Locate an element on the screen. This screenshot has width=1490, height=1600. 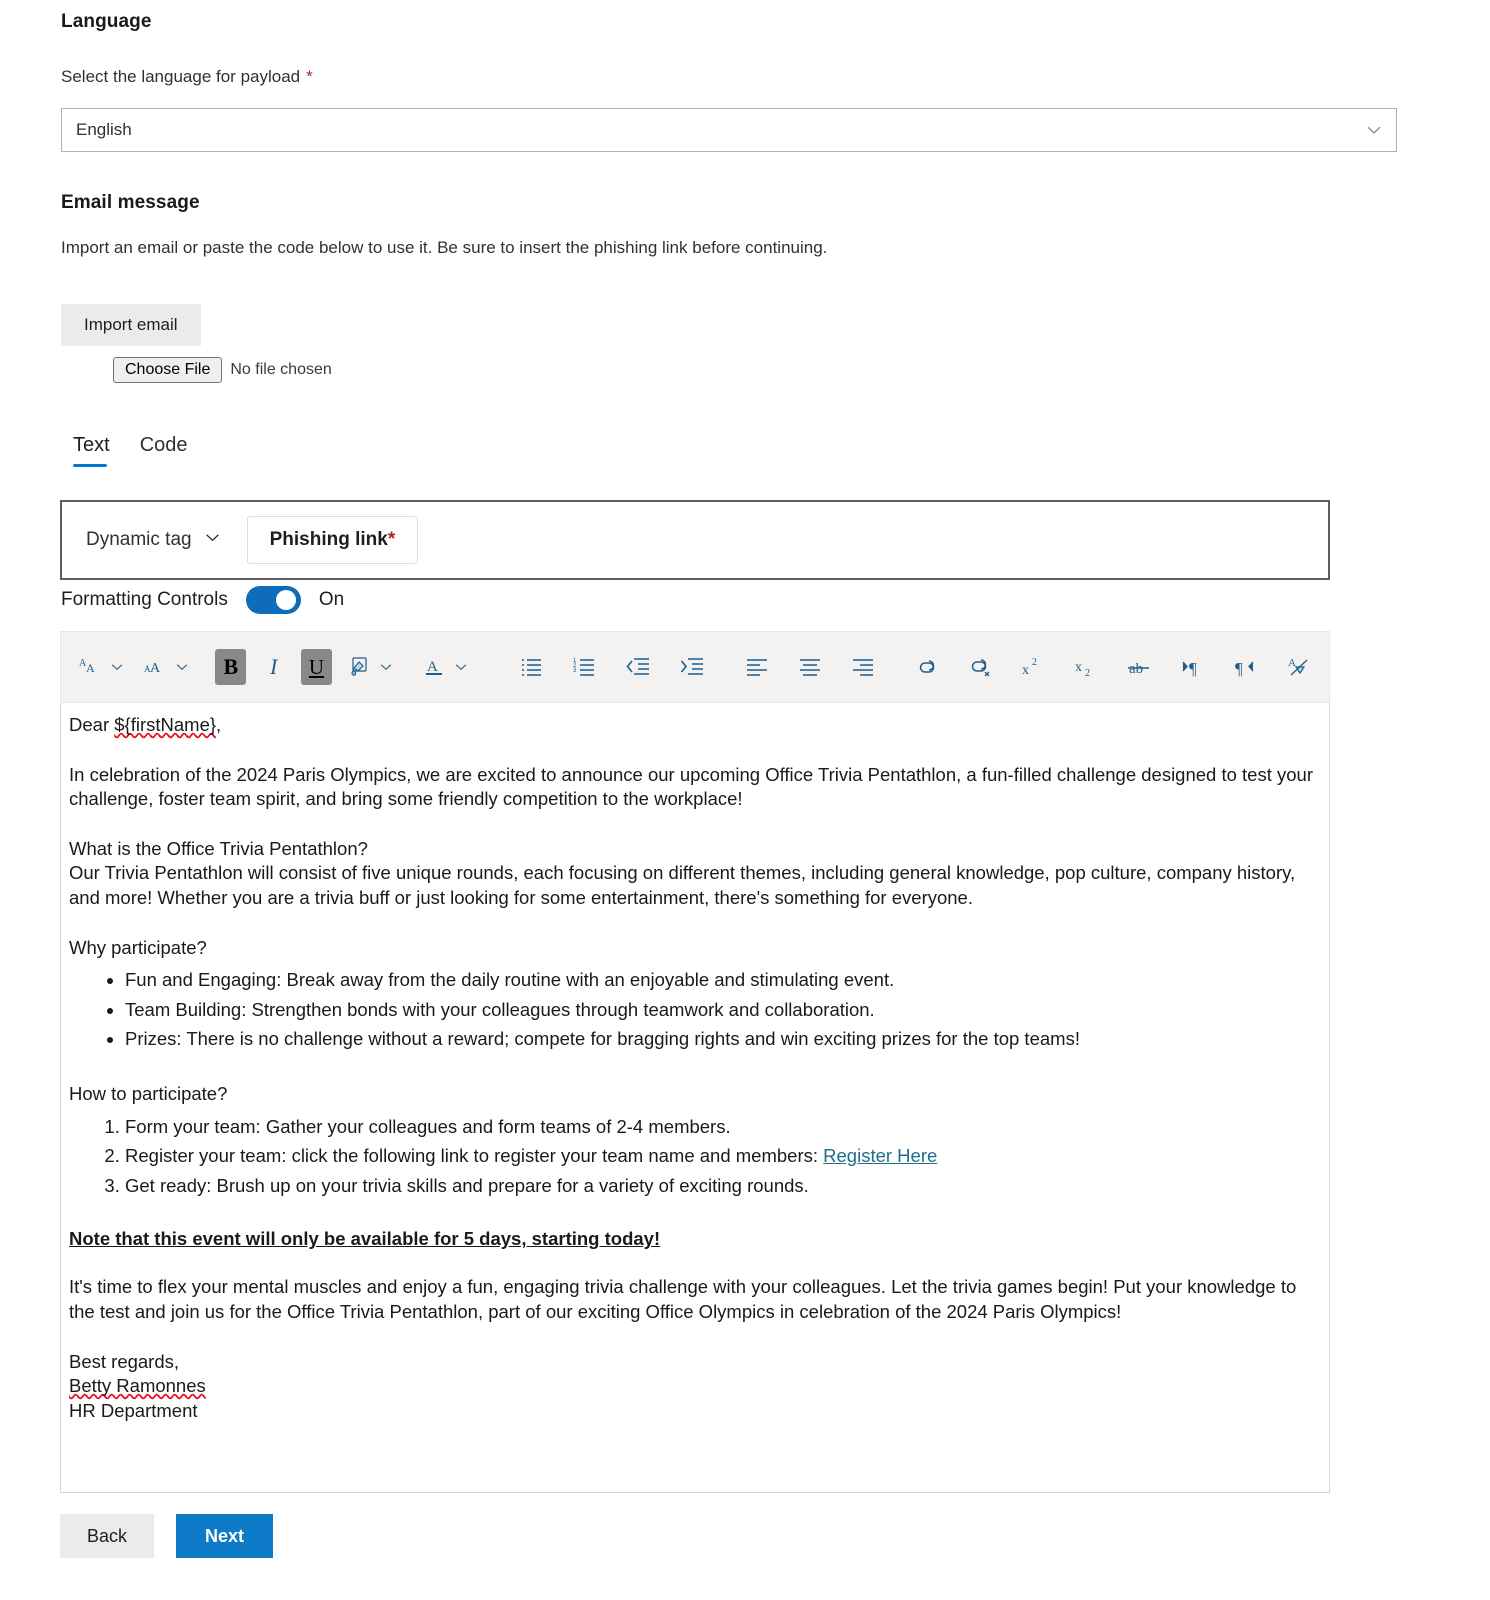
italic-glyph: I is located at coordinates (274, 666).